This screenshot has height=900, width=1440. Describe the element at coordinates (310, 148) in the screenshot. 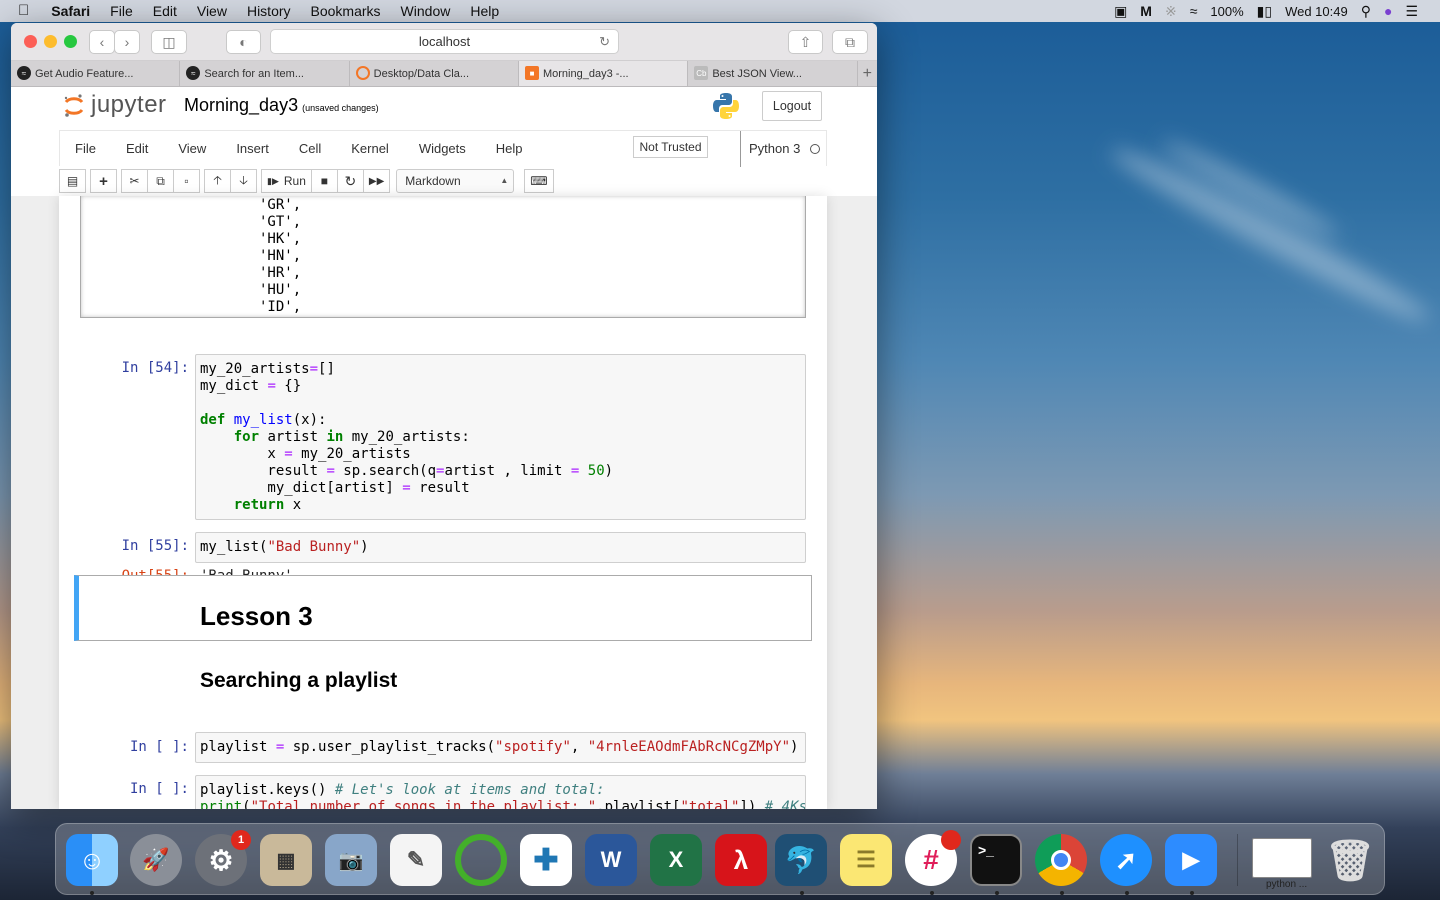

I see `menu-cell: Cell` at that location.